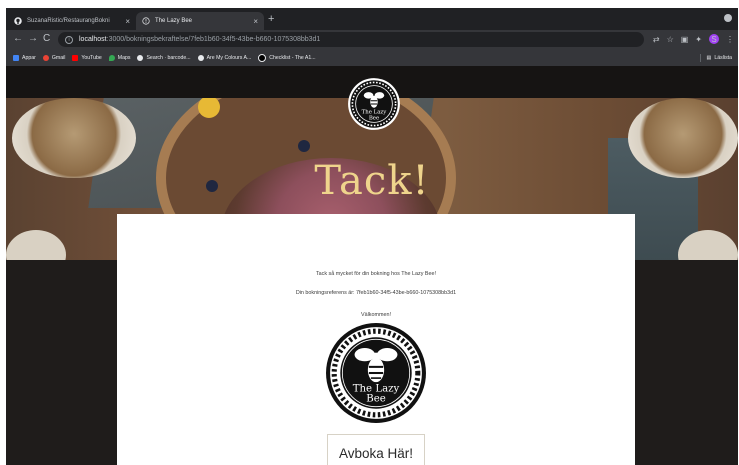  What do you see at coordinates (87, 58) in the screenshot?
I see `bookmark-youtube: YouTube` at bounding box center [87, 58].